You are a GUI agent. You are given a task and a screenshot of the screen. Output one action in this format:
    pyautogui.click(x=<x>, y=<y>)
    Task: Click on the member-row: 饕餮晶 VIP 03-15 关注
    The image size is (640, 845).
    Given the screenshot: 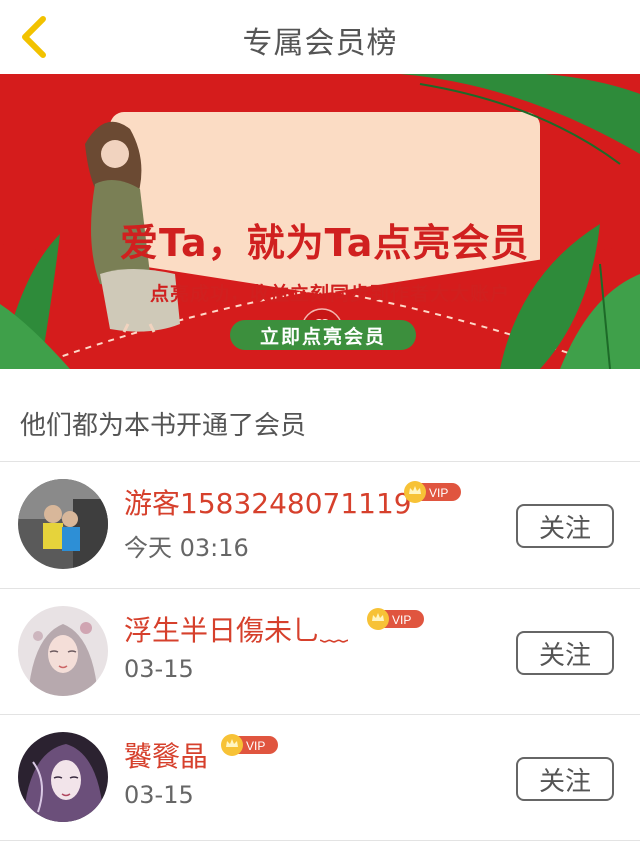 What is the action you would take?
    pyautogui.click(x=320, y=778)
    